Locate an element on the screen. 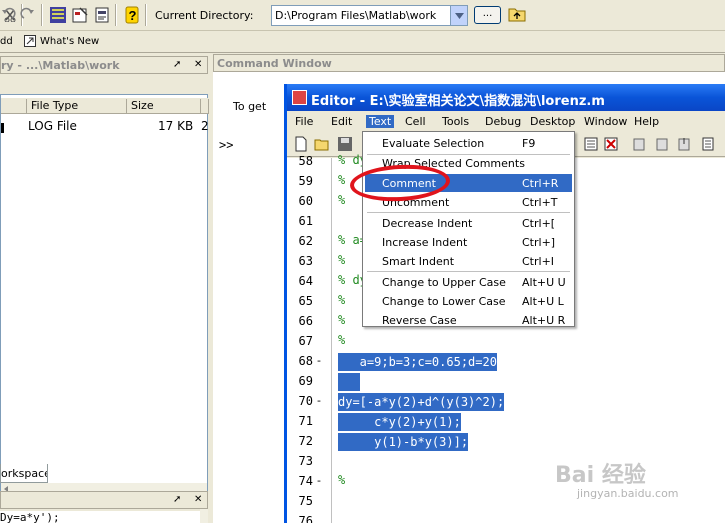  menu-item-label: Change to Upper Case is located at coordinates (444, 282).